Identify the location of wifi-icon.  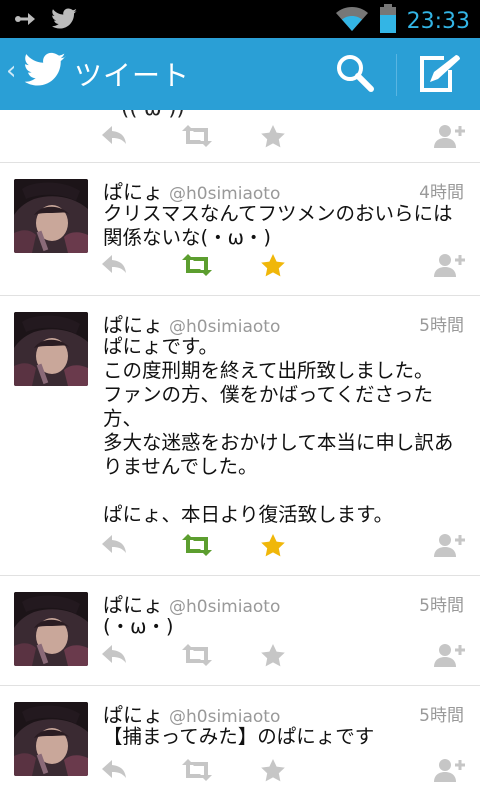
(352, 21).